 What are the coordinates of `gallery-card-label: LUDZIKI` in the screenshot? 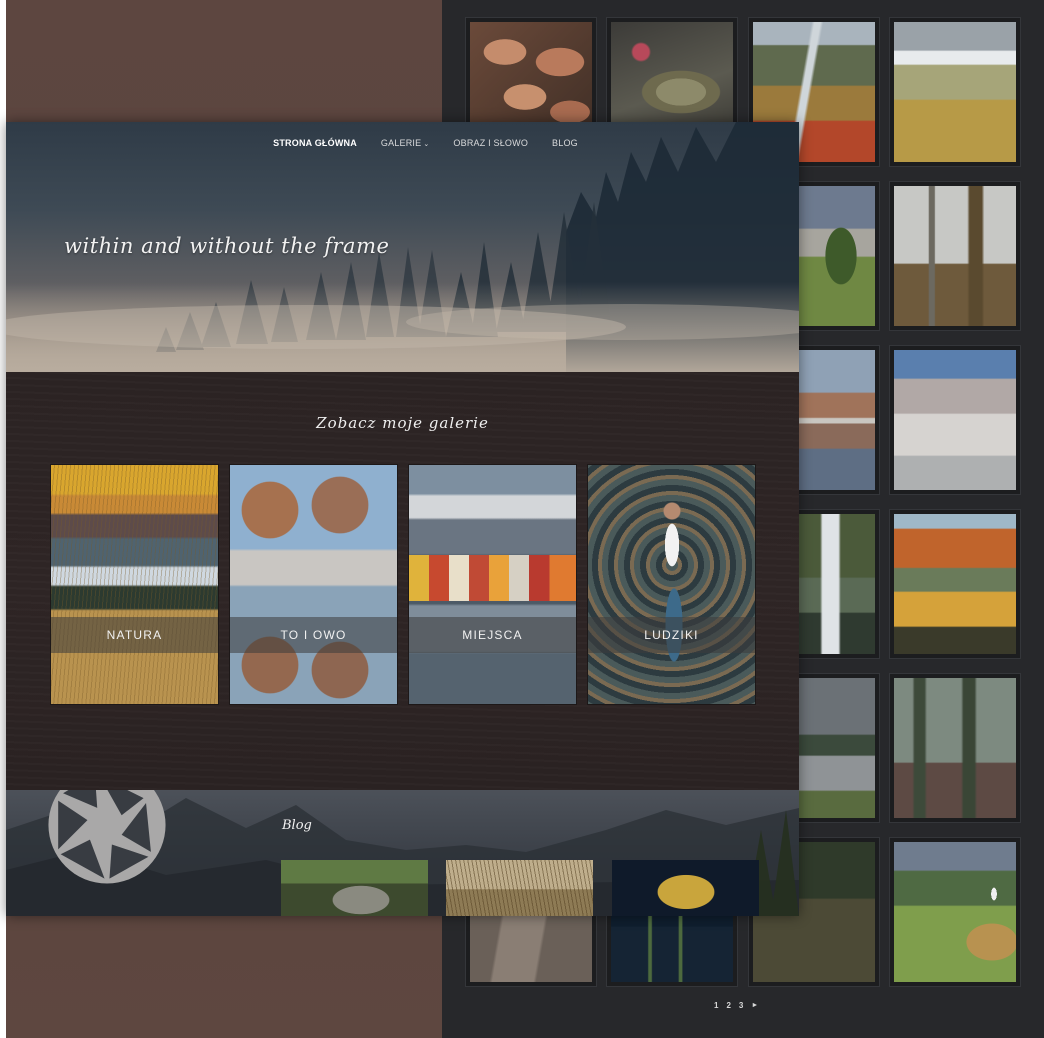 It's located at (671, 635).